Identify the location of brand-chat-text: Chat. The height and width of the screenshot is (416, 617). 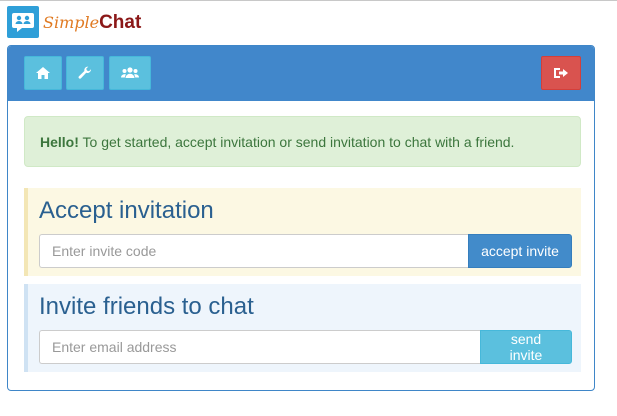
(120, 22).